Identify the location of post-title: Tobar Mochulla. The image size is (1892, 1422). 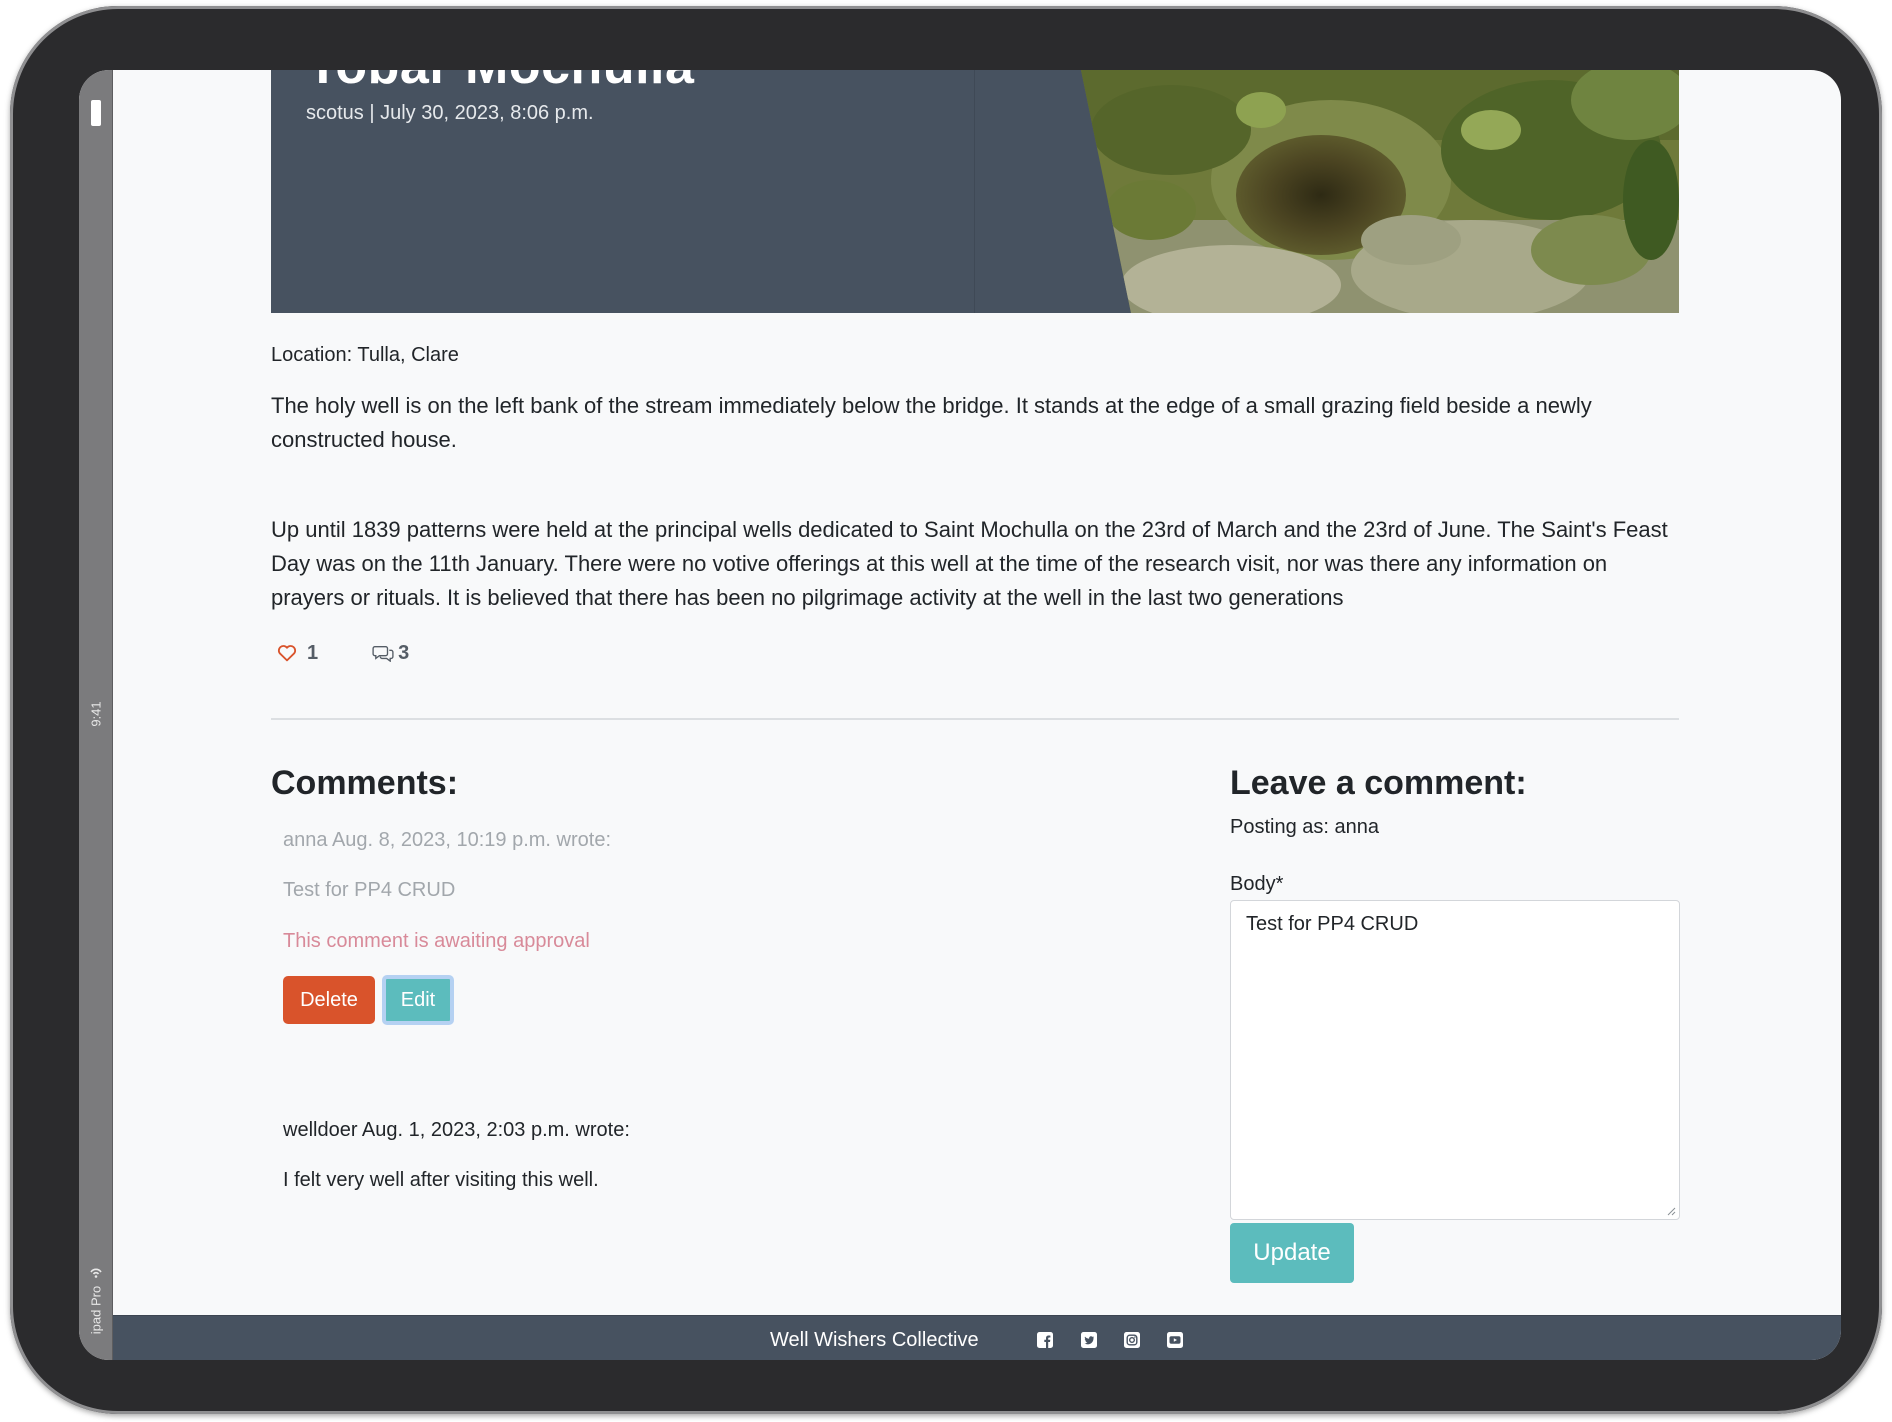
(500, 83).